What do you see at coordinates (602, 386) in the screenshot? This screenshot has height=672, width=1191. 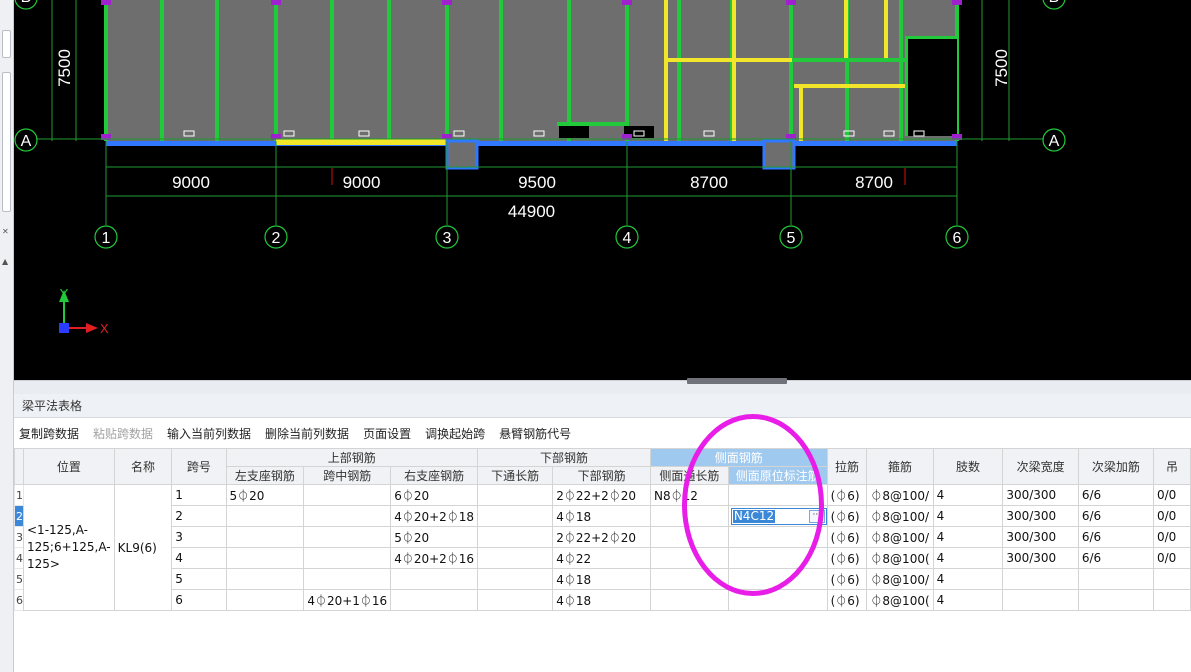 I see `panel-splitter` at bounding box center [602, 386].